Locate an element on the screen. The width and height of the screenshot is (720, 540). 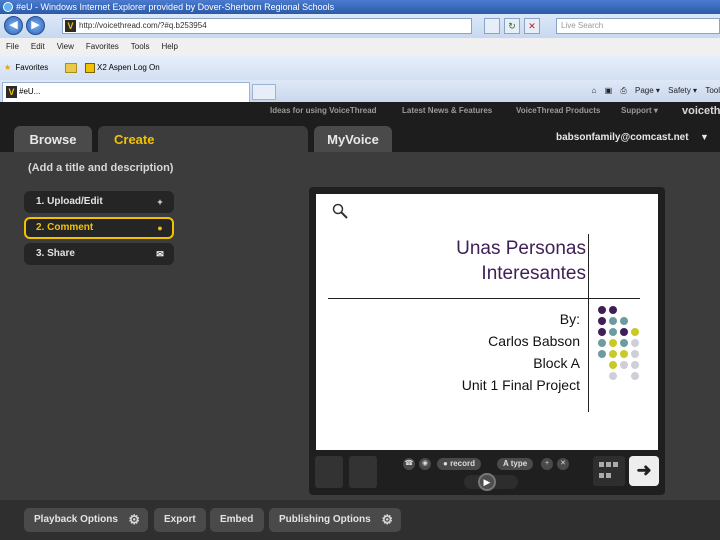
command-bar: ⌂ ▣ ⎙ Page ▾ Safety ▾ Tool is located at coordinates (652, 91).